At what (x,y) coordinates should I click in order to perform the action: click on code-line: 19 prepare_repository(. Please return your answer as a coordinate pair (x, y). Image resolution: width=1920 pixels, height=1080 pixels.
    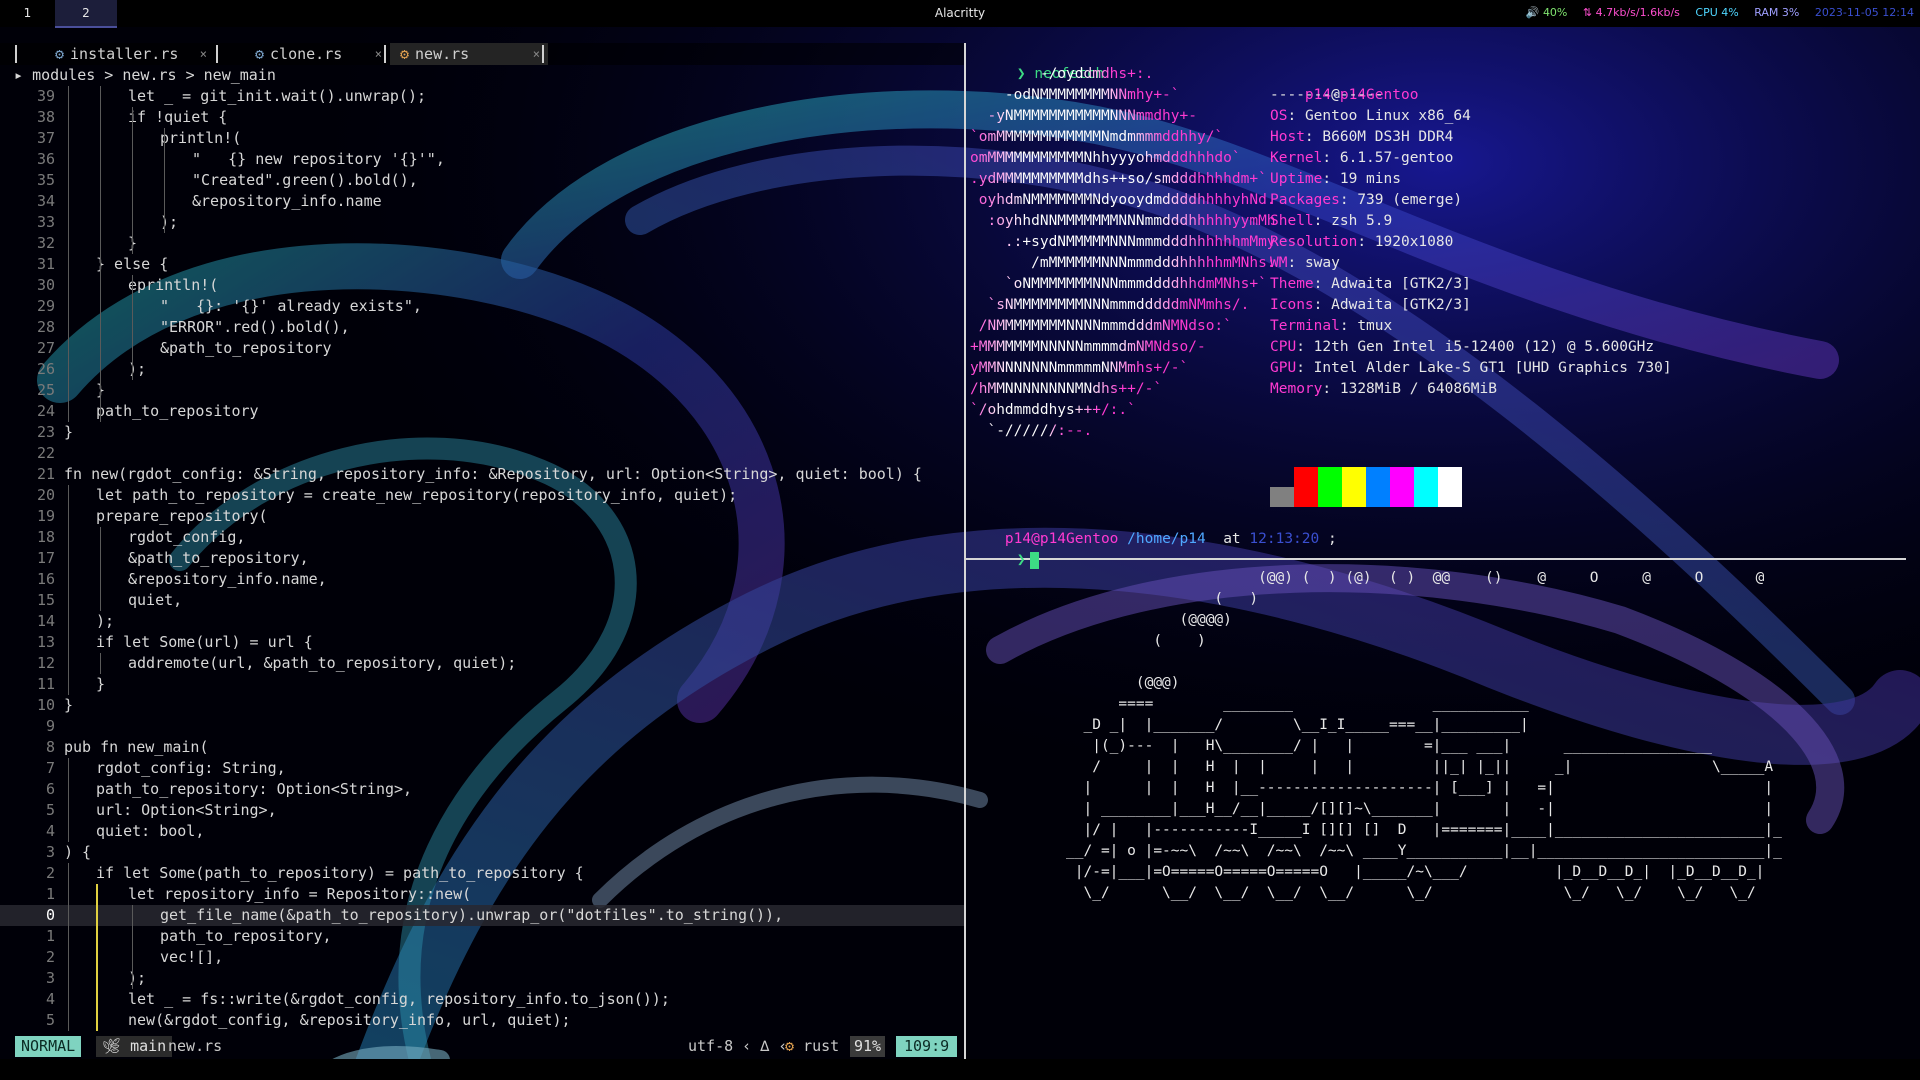
    Looking at the image, I should click on (482, 516).